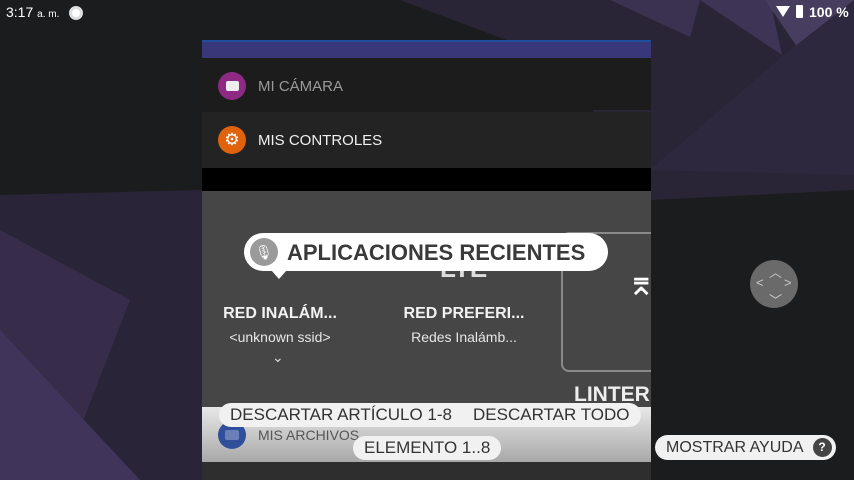 The width and height of the screenshot is (854, 480). I want to click on wifi-icon, so click(783, 11).